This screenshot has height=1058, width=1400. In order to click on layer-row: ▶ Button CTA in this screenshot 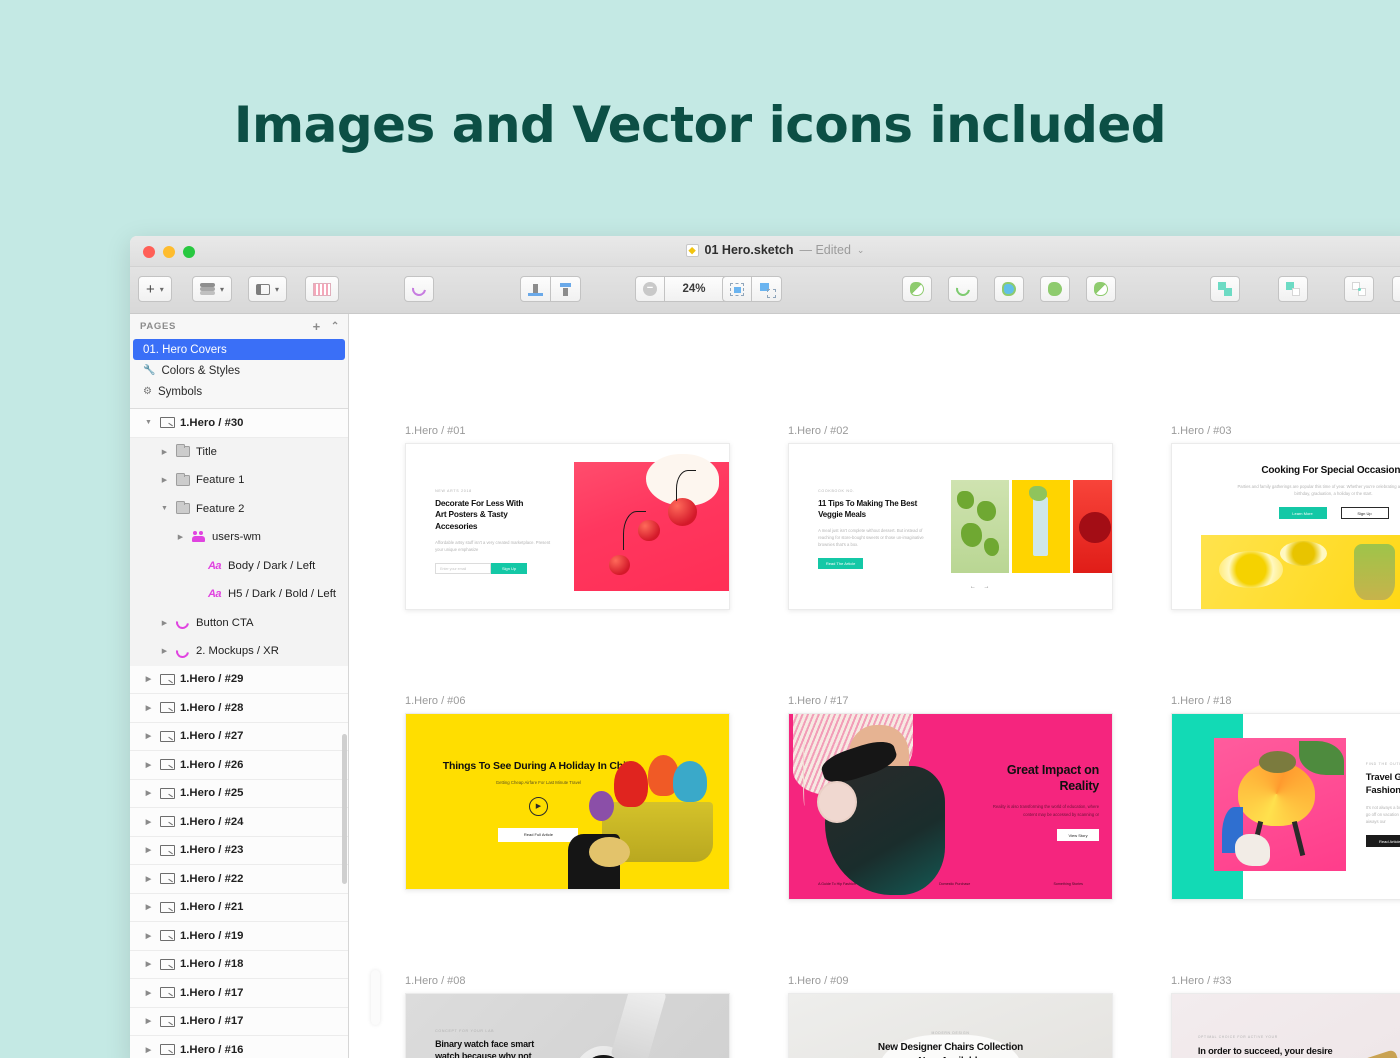, I will do `click(239, 622)`.